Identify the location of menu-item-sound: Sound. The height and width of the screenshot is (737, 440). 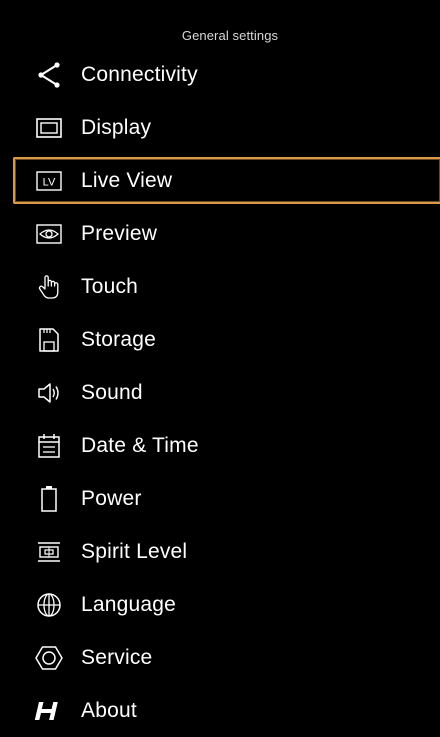
(220, 392).